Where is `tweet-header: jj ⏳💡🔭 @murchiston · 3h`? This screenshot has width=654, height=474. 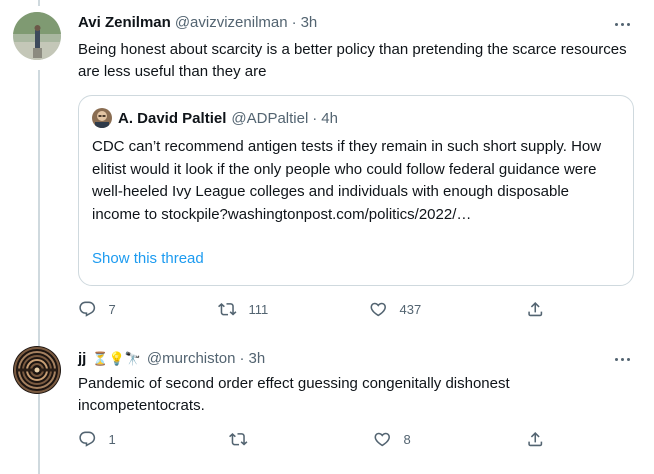
tweet-header: jj ⏳💡🔭 @murchiston · 3h is located at coordinates (171, 358).